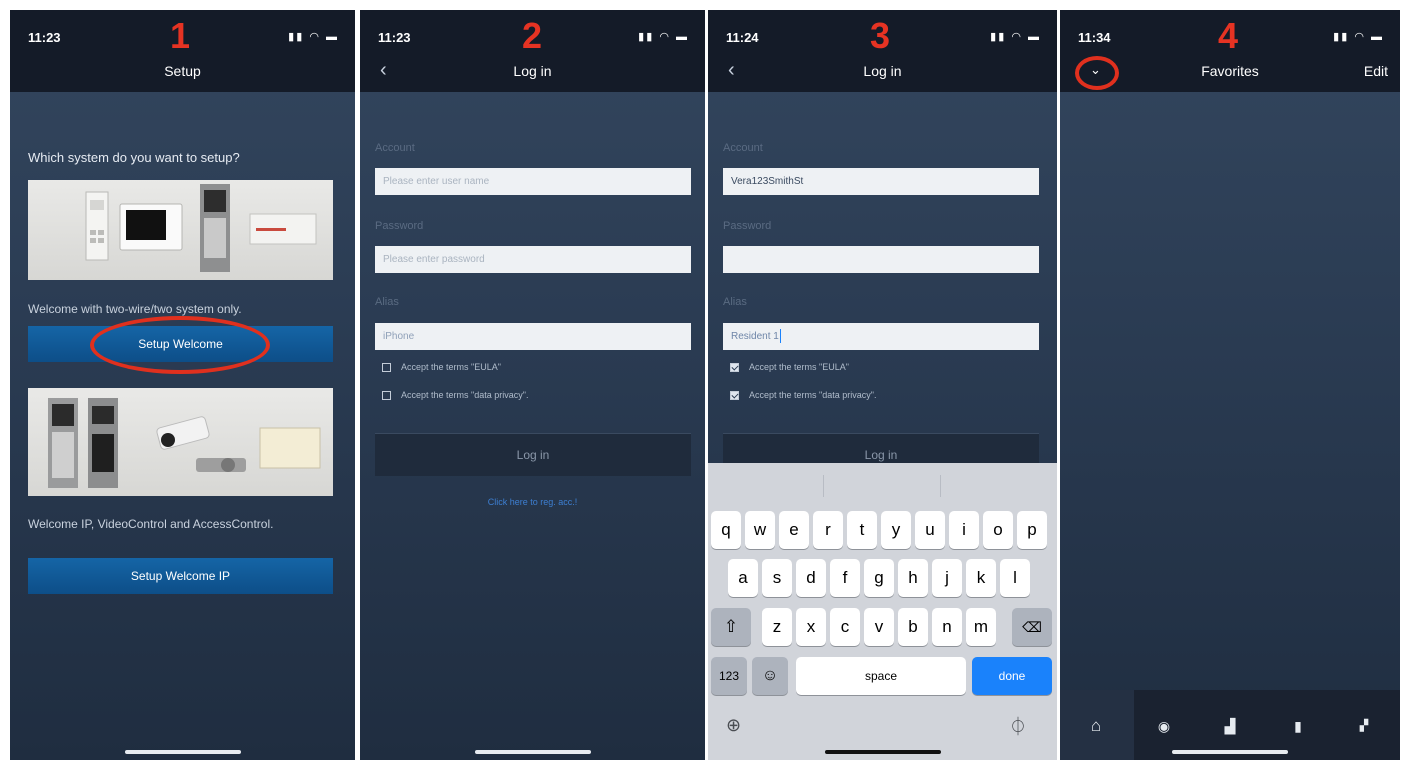 This screenshot has height=760, width=1410. Describe the element at coordinates (1012, 676) in the screenshot. I see `done-key: done` at that location.